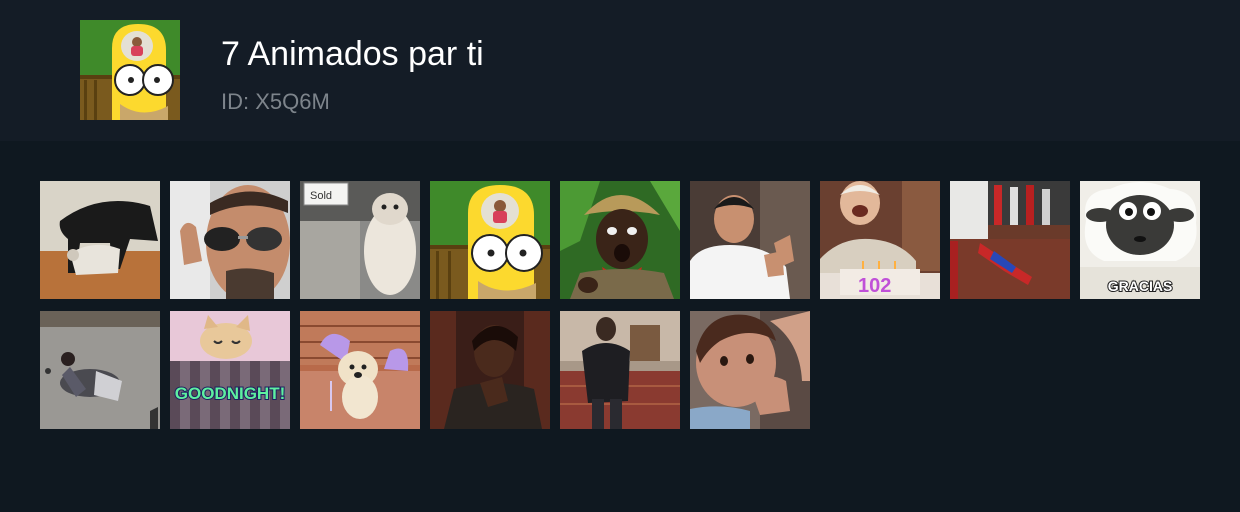 This screenshot has height=512, width=1240. I want to click on sticker-thinking-man, so click(490, 370).